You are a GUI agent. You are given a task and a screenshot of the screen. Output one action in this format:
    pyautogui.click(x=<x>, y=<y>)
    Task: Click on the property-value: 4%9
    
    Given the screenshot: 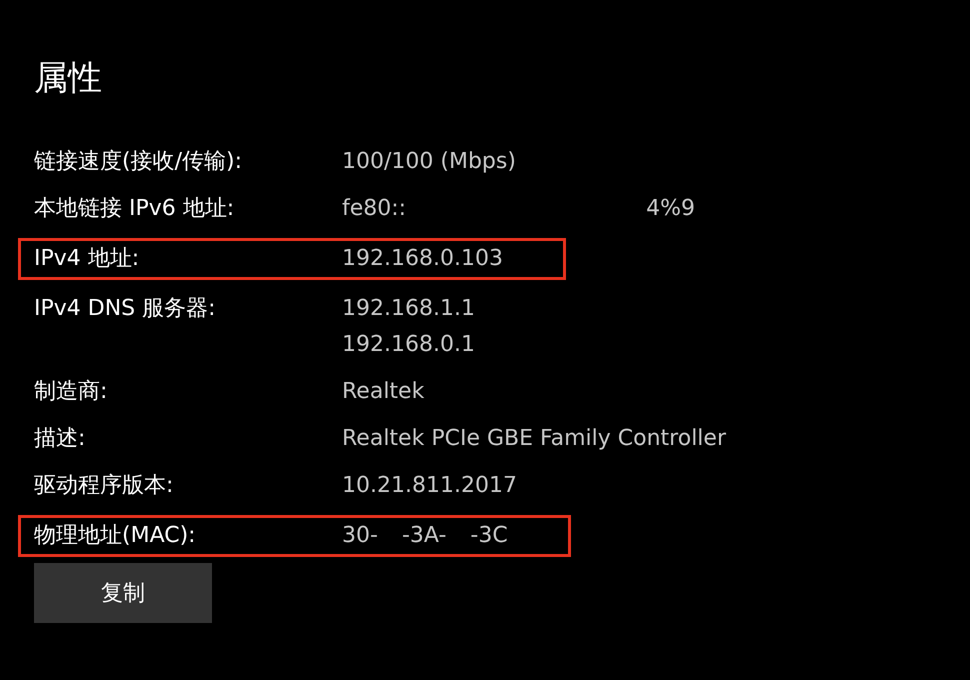 What is the action you would take?
    pyautogui.click(x=671, y=209)
    